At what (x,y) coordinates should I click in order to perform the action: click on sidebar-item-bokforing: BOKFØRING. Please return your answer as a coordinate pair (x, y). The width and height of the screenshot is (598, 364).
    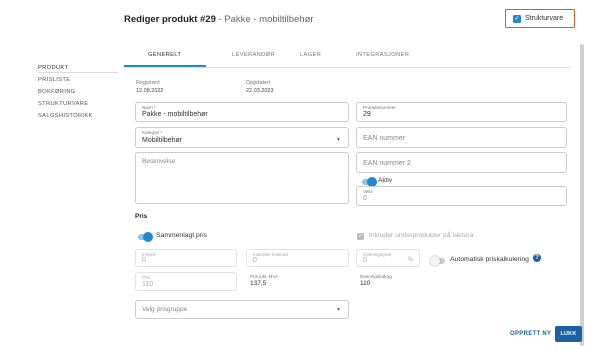
    Looking at the image, I should click on (78, 92).